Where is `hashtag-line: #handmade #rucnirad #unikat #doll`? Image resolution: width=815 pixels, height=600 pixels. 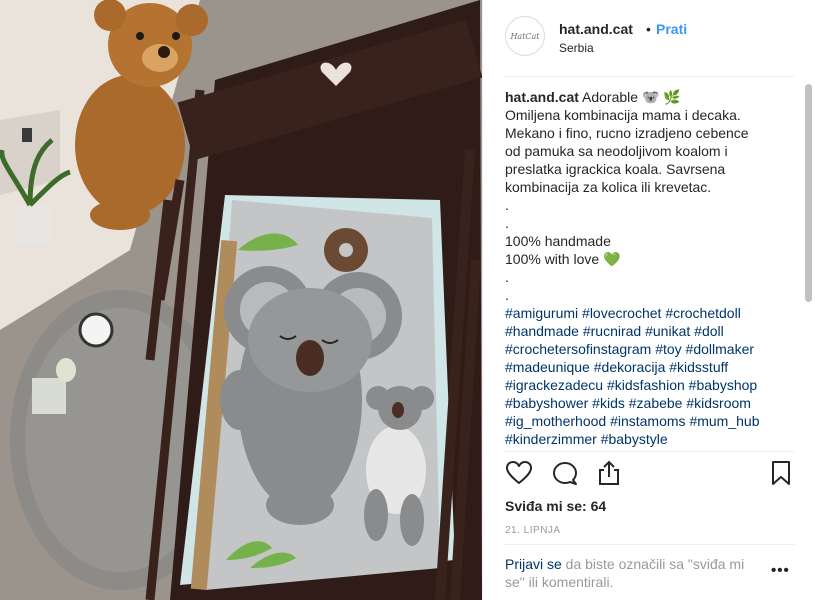
hashtag-line: #handmade #rucnirad #unikat #doll is located at coordinates (645, 331).